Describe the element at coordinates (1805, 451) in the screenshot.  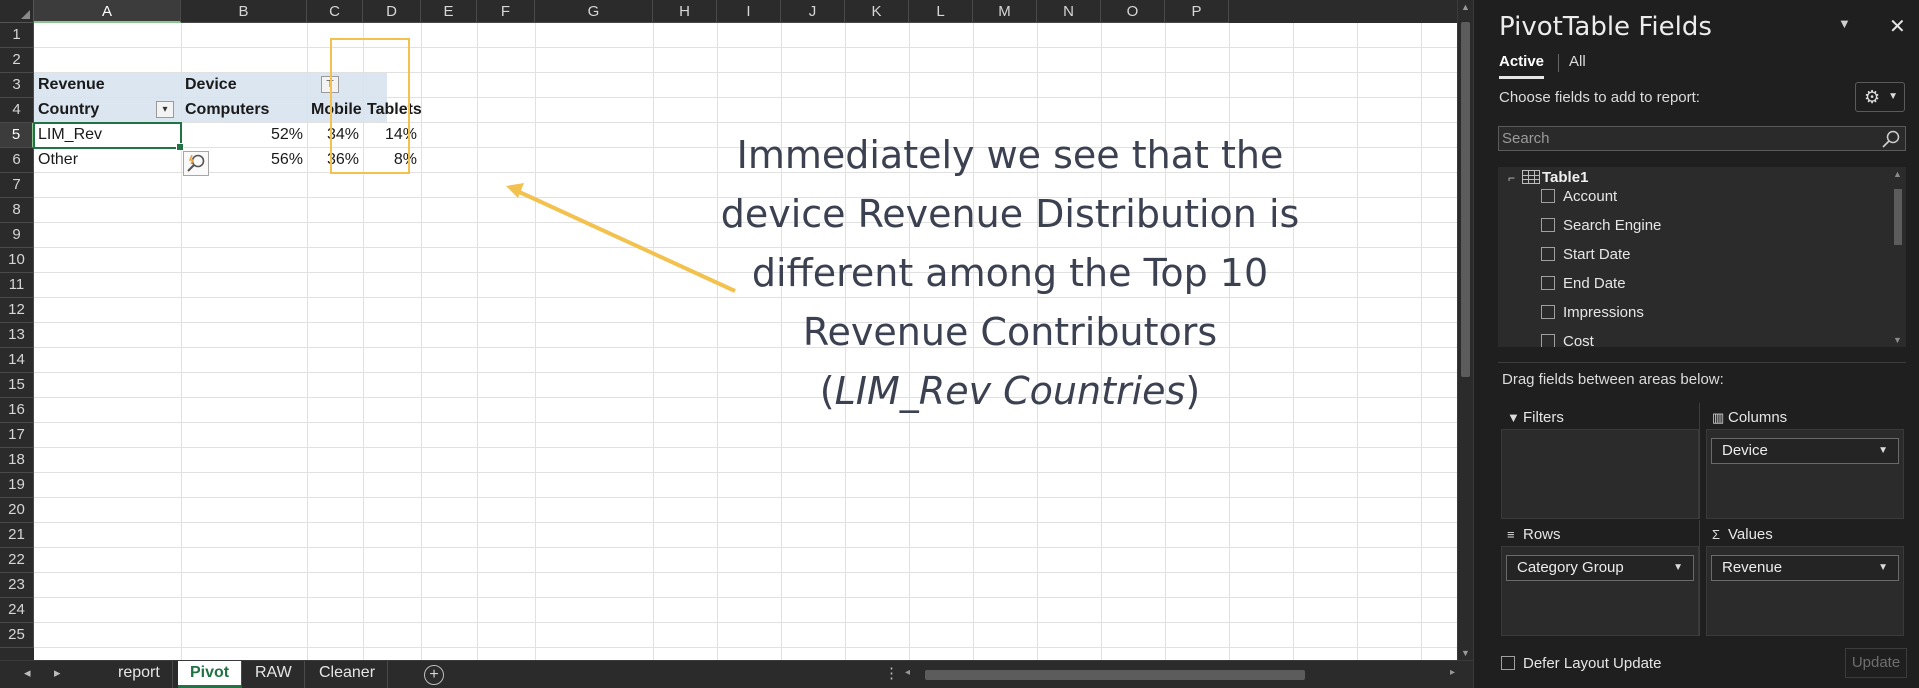
I see `columns-field-device: Device ▼` at that location.